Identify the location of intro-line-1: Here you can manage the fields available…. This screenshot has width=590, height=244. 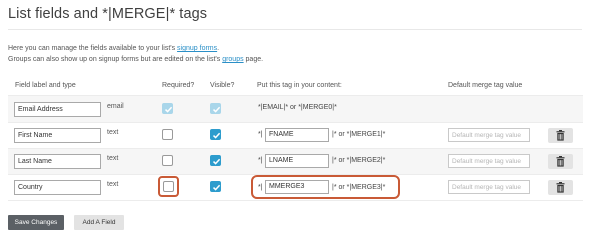
(135, 48).